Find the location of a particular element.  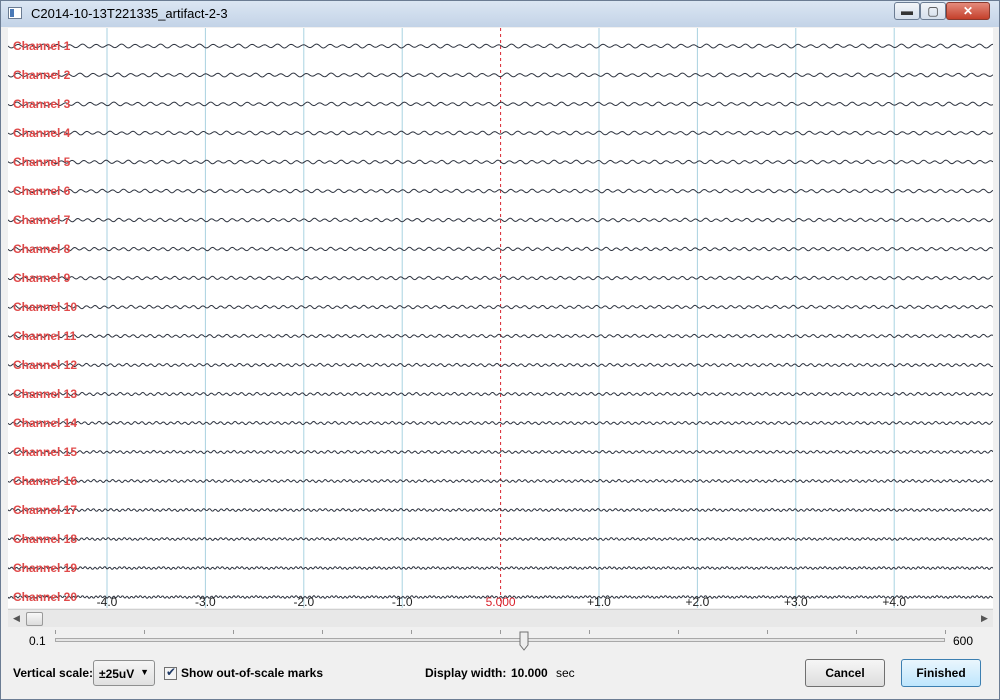

current-time-label: 5.000 is located at coordinates (501, 601).